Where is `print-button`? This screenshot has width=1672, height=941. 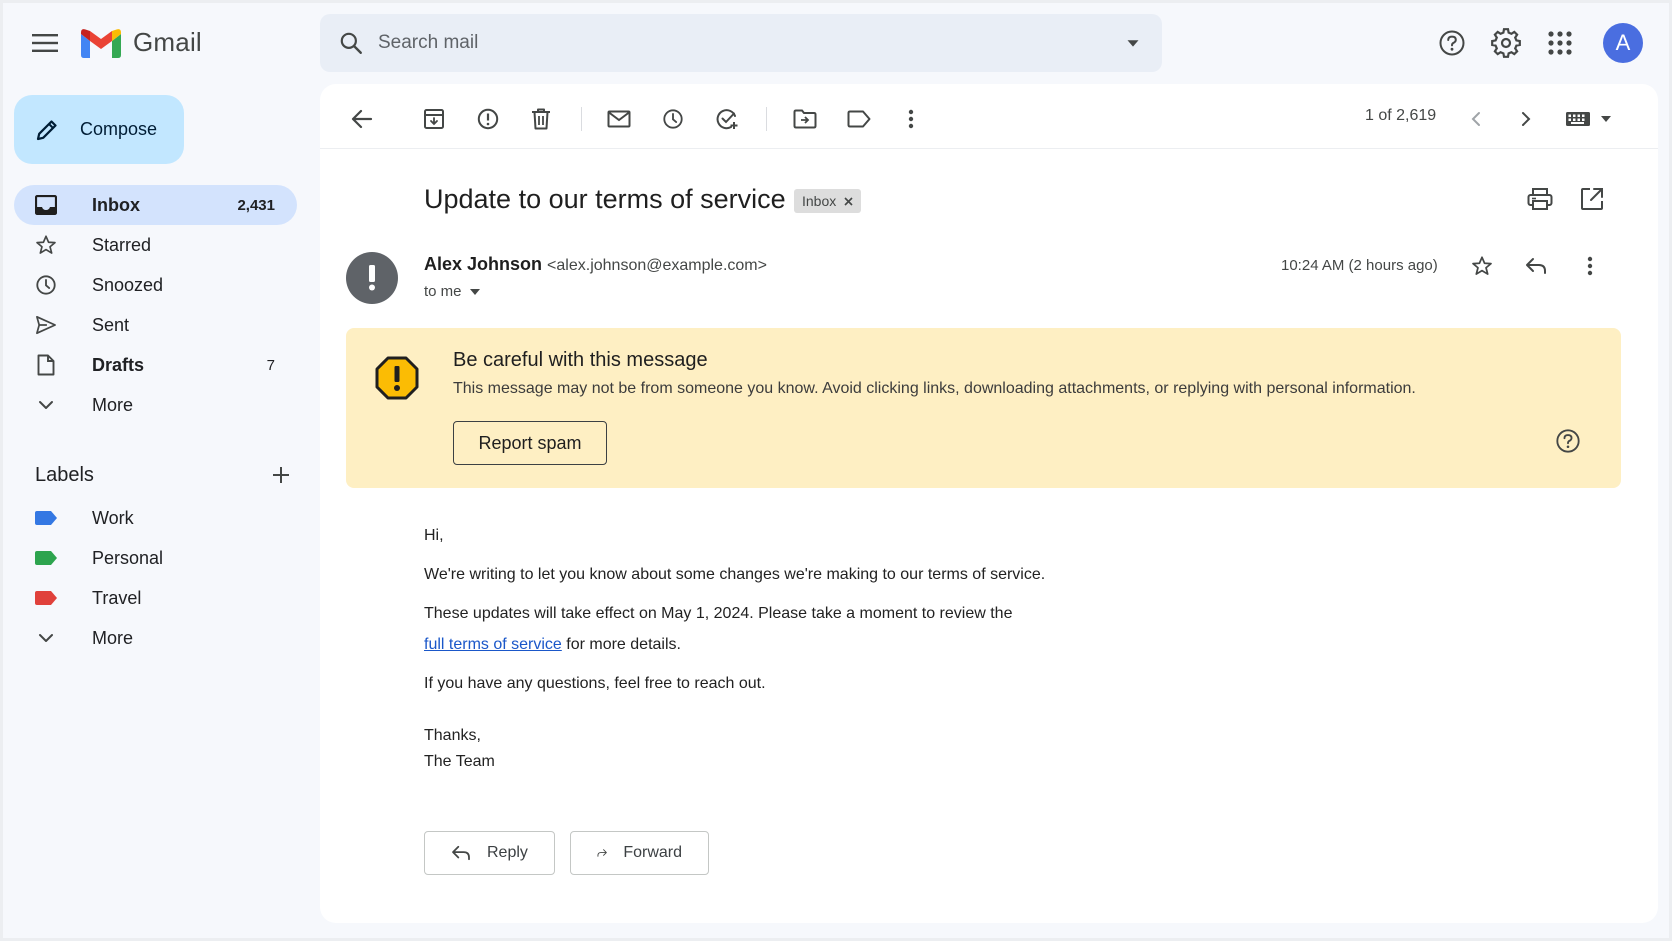 print-button is located at coordinates (1540, 199).